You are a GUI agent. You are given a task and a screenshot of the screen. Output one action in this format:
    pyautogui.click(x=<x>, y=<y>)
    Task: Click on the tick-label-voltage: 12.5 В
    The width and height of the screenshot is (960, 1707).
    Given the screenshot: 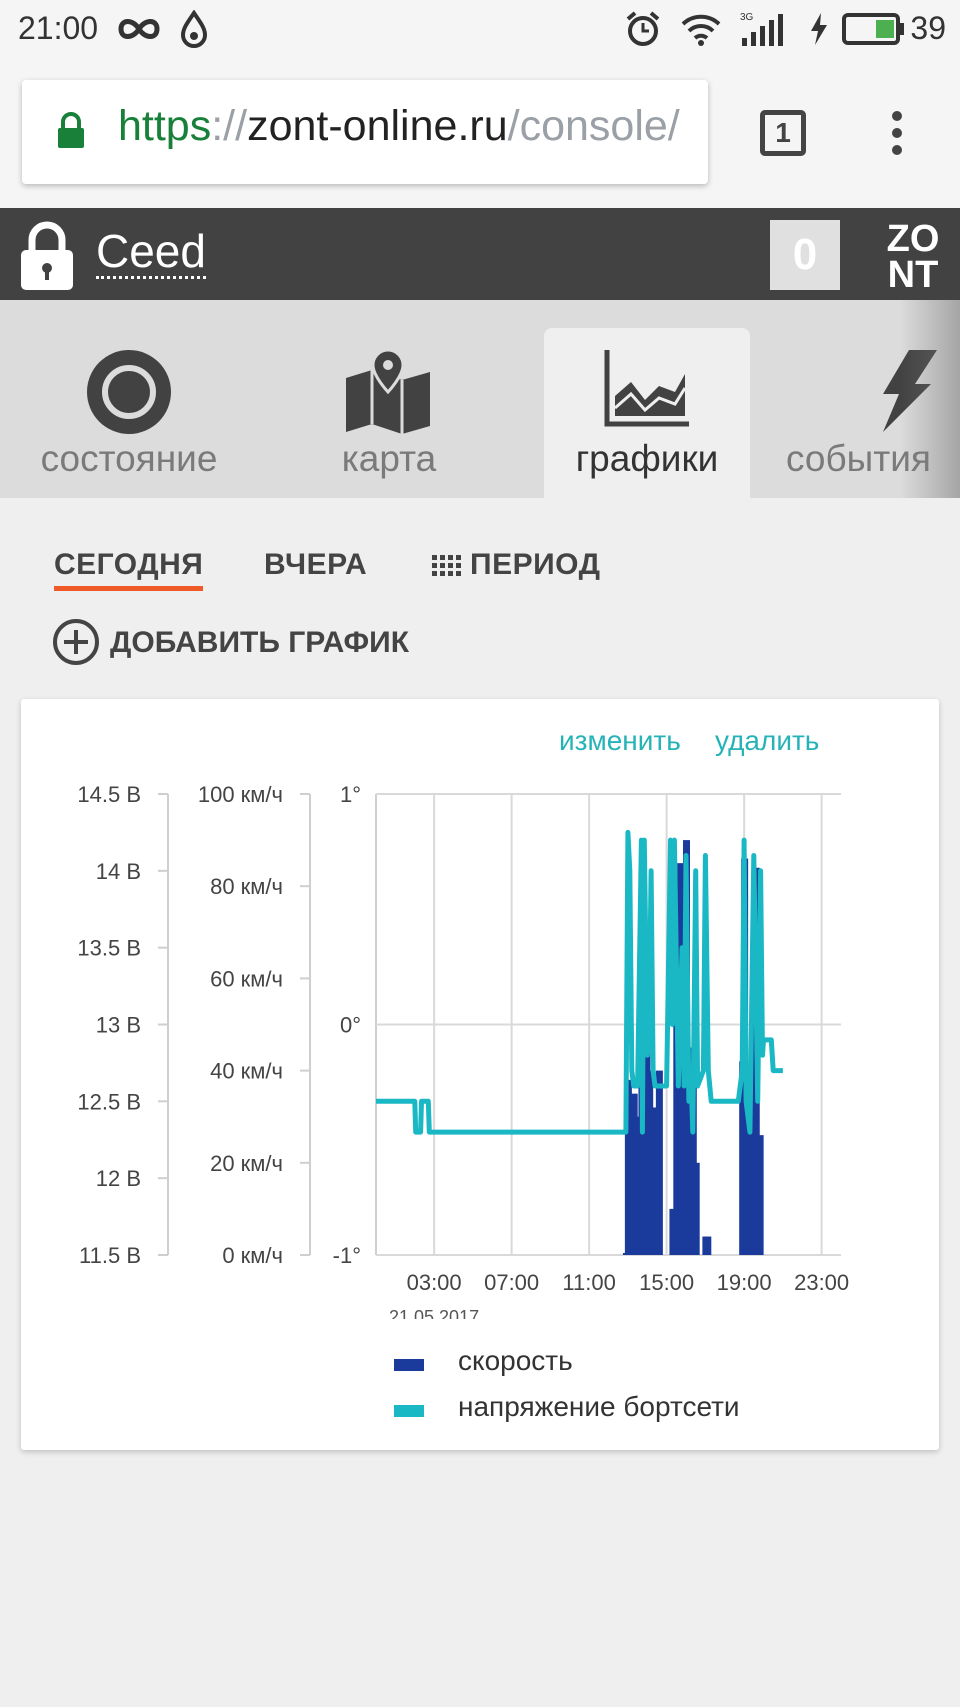 What is the action you would take?
    pyautogui.click(x=109, y=1101)
    